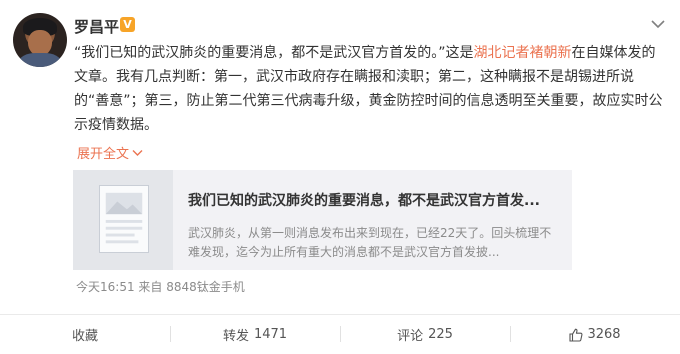 This screenshot has height=354, width=680. What do you see at coordinates (235, 336) in the screenshot?
I see `repost-label: 转发` at bounding box center [235, 336].